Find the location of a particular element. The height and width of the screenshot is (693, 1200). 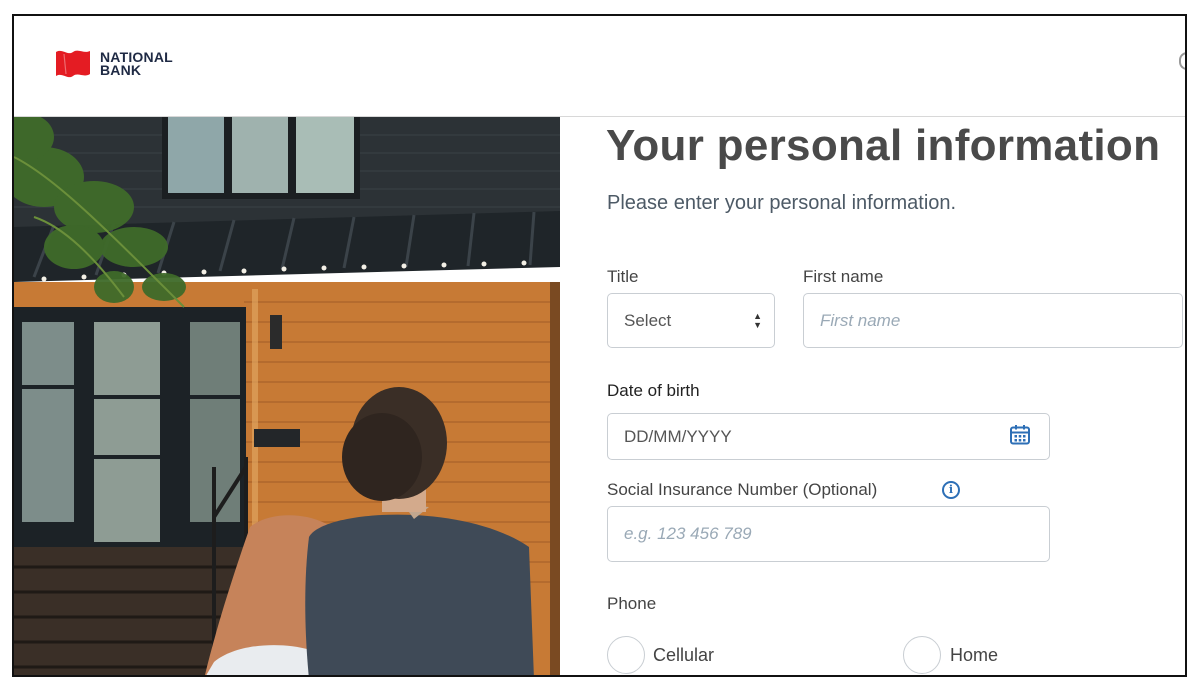

brand-name-line2: BANK is located at coordinates (121, 70).